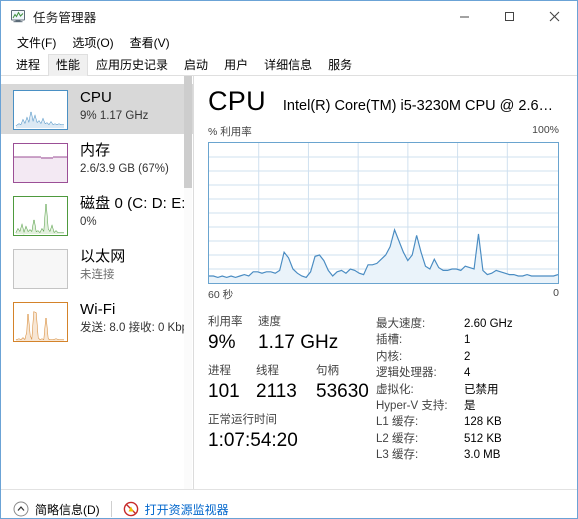 The image size is (578, 519). I want to click on sidebar-item-ethernet-subtitle: 未连接, so click(97, 275).